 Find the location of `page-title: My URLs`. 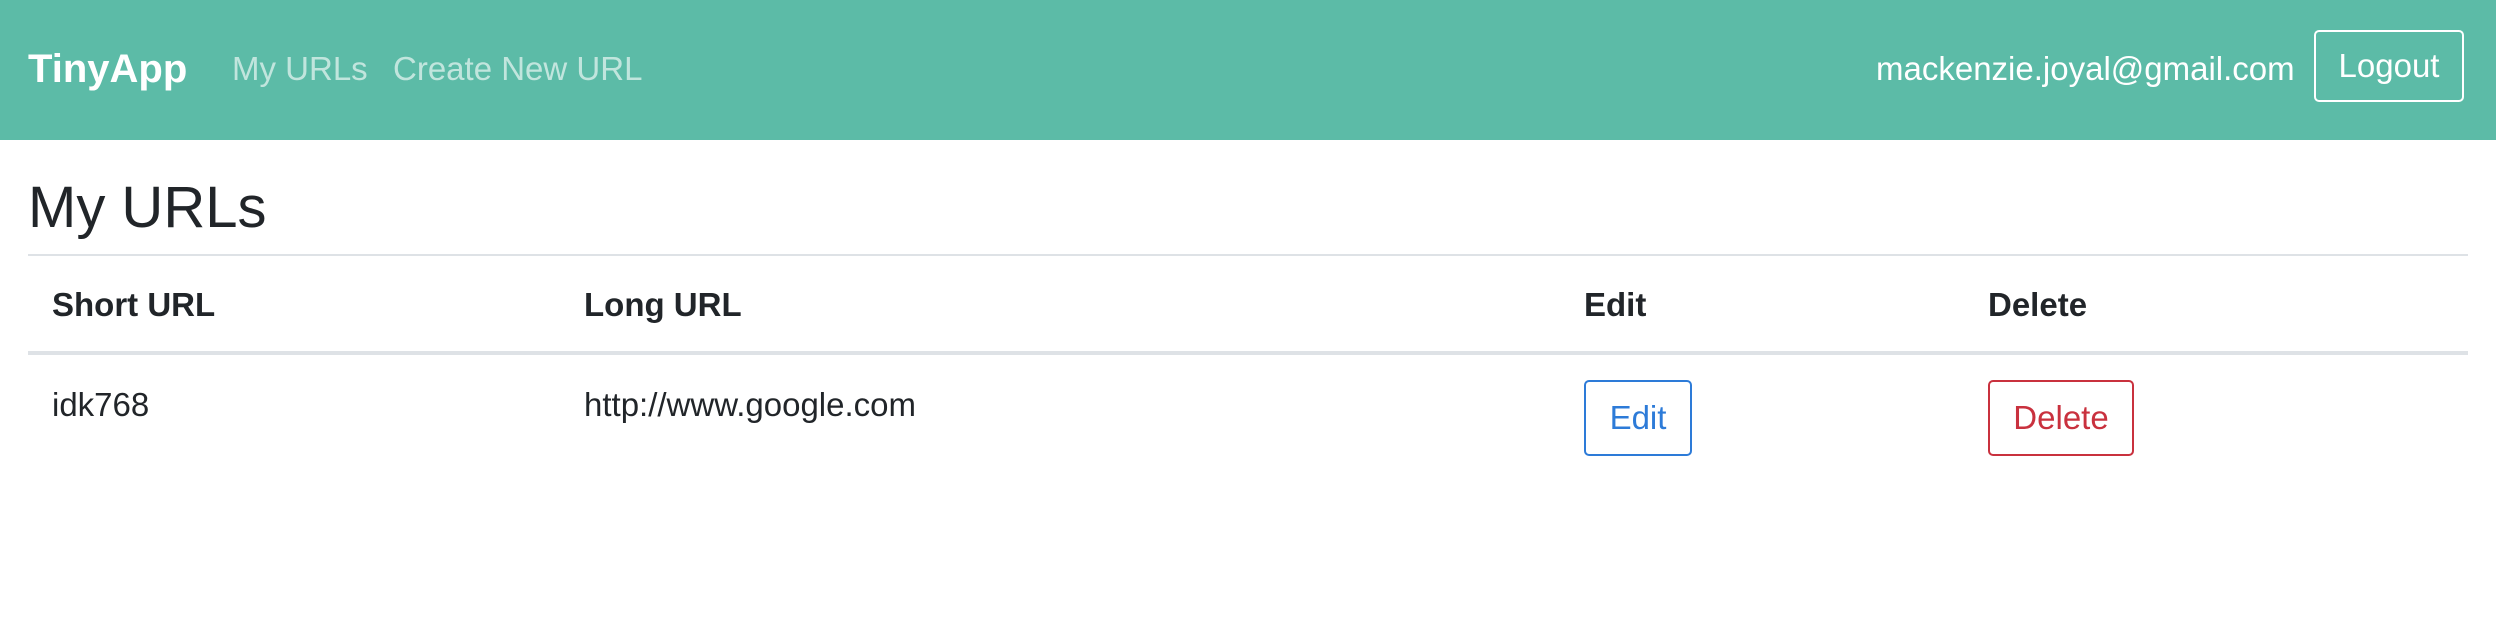

page-title: My URLs is located at coordinates (147, 207).